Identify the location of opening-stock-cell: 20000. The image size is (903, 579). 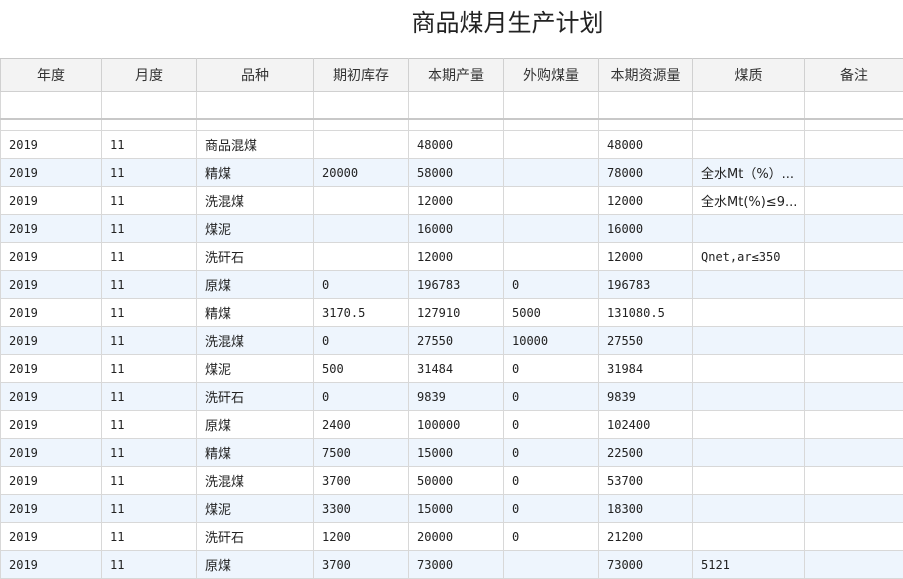
(361, 173).